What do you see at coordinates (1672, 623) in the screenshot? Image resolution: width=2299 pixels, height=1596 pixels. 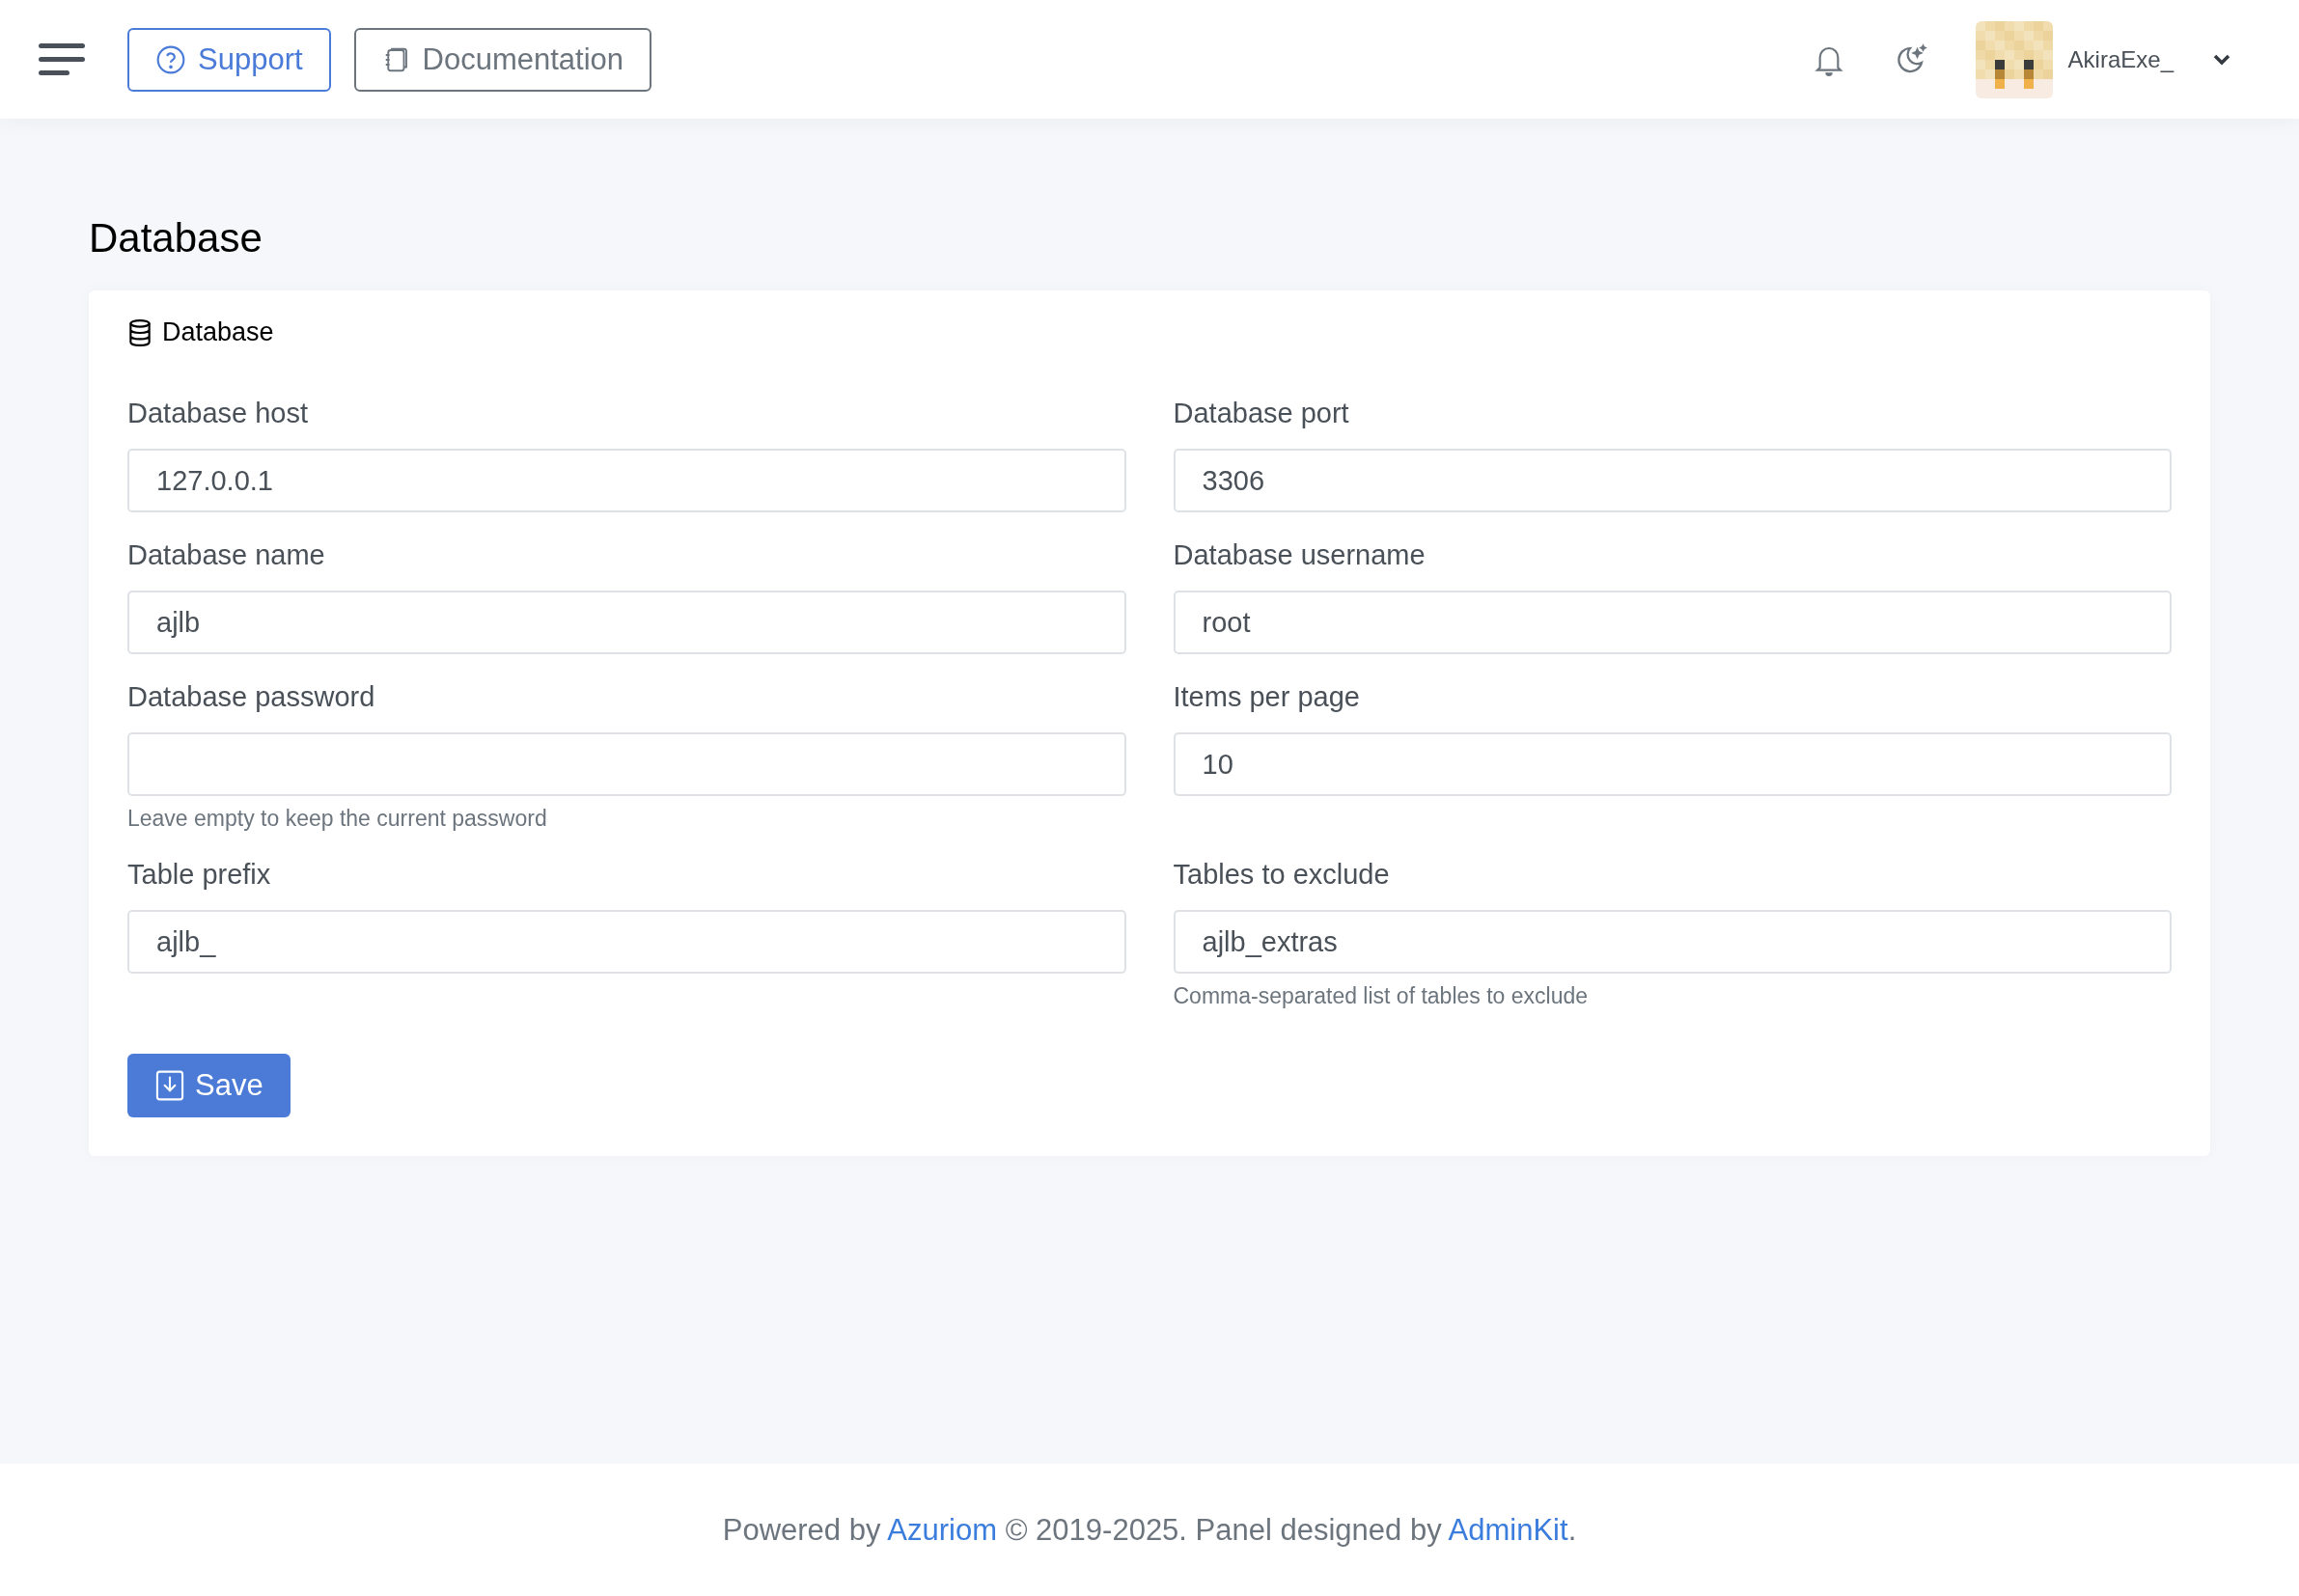 I see `input-field: root` at bounding box center [1672, 623].